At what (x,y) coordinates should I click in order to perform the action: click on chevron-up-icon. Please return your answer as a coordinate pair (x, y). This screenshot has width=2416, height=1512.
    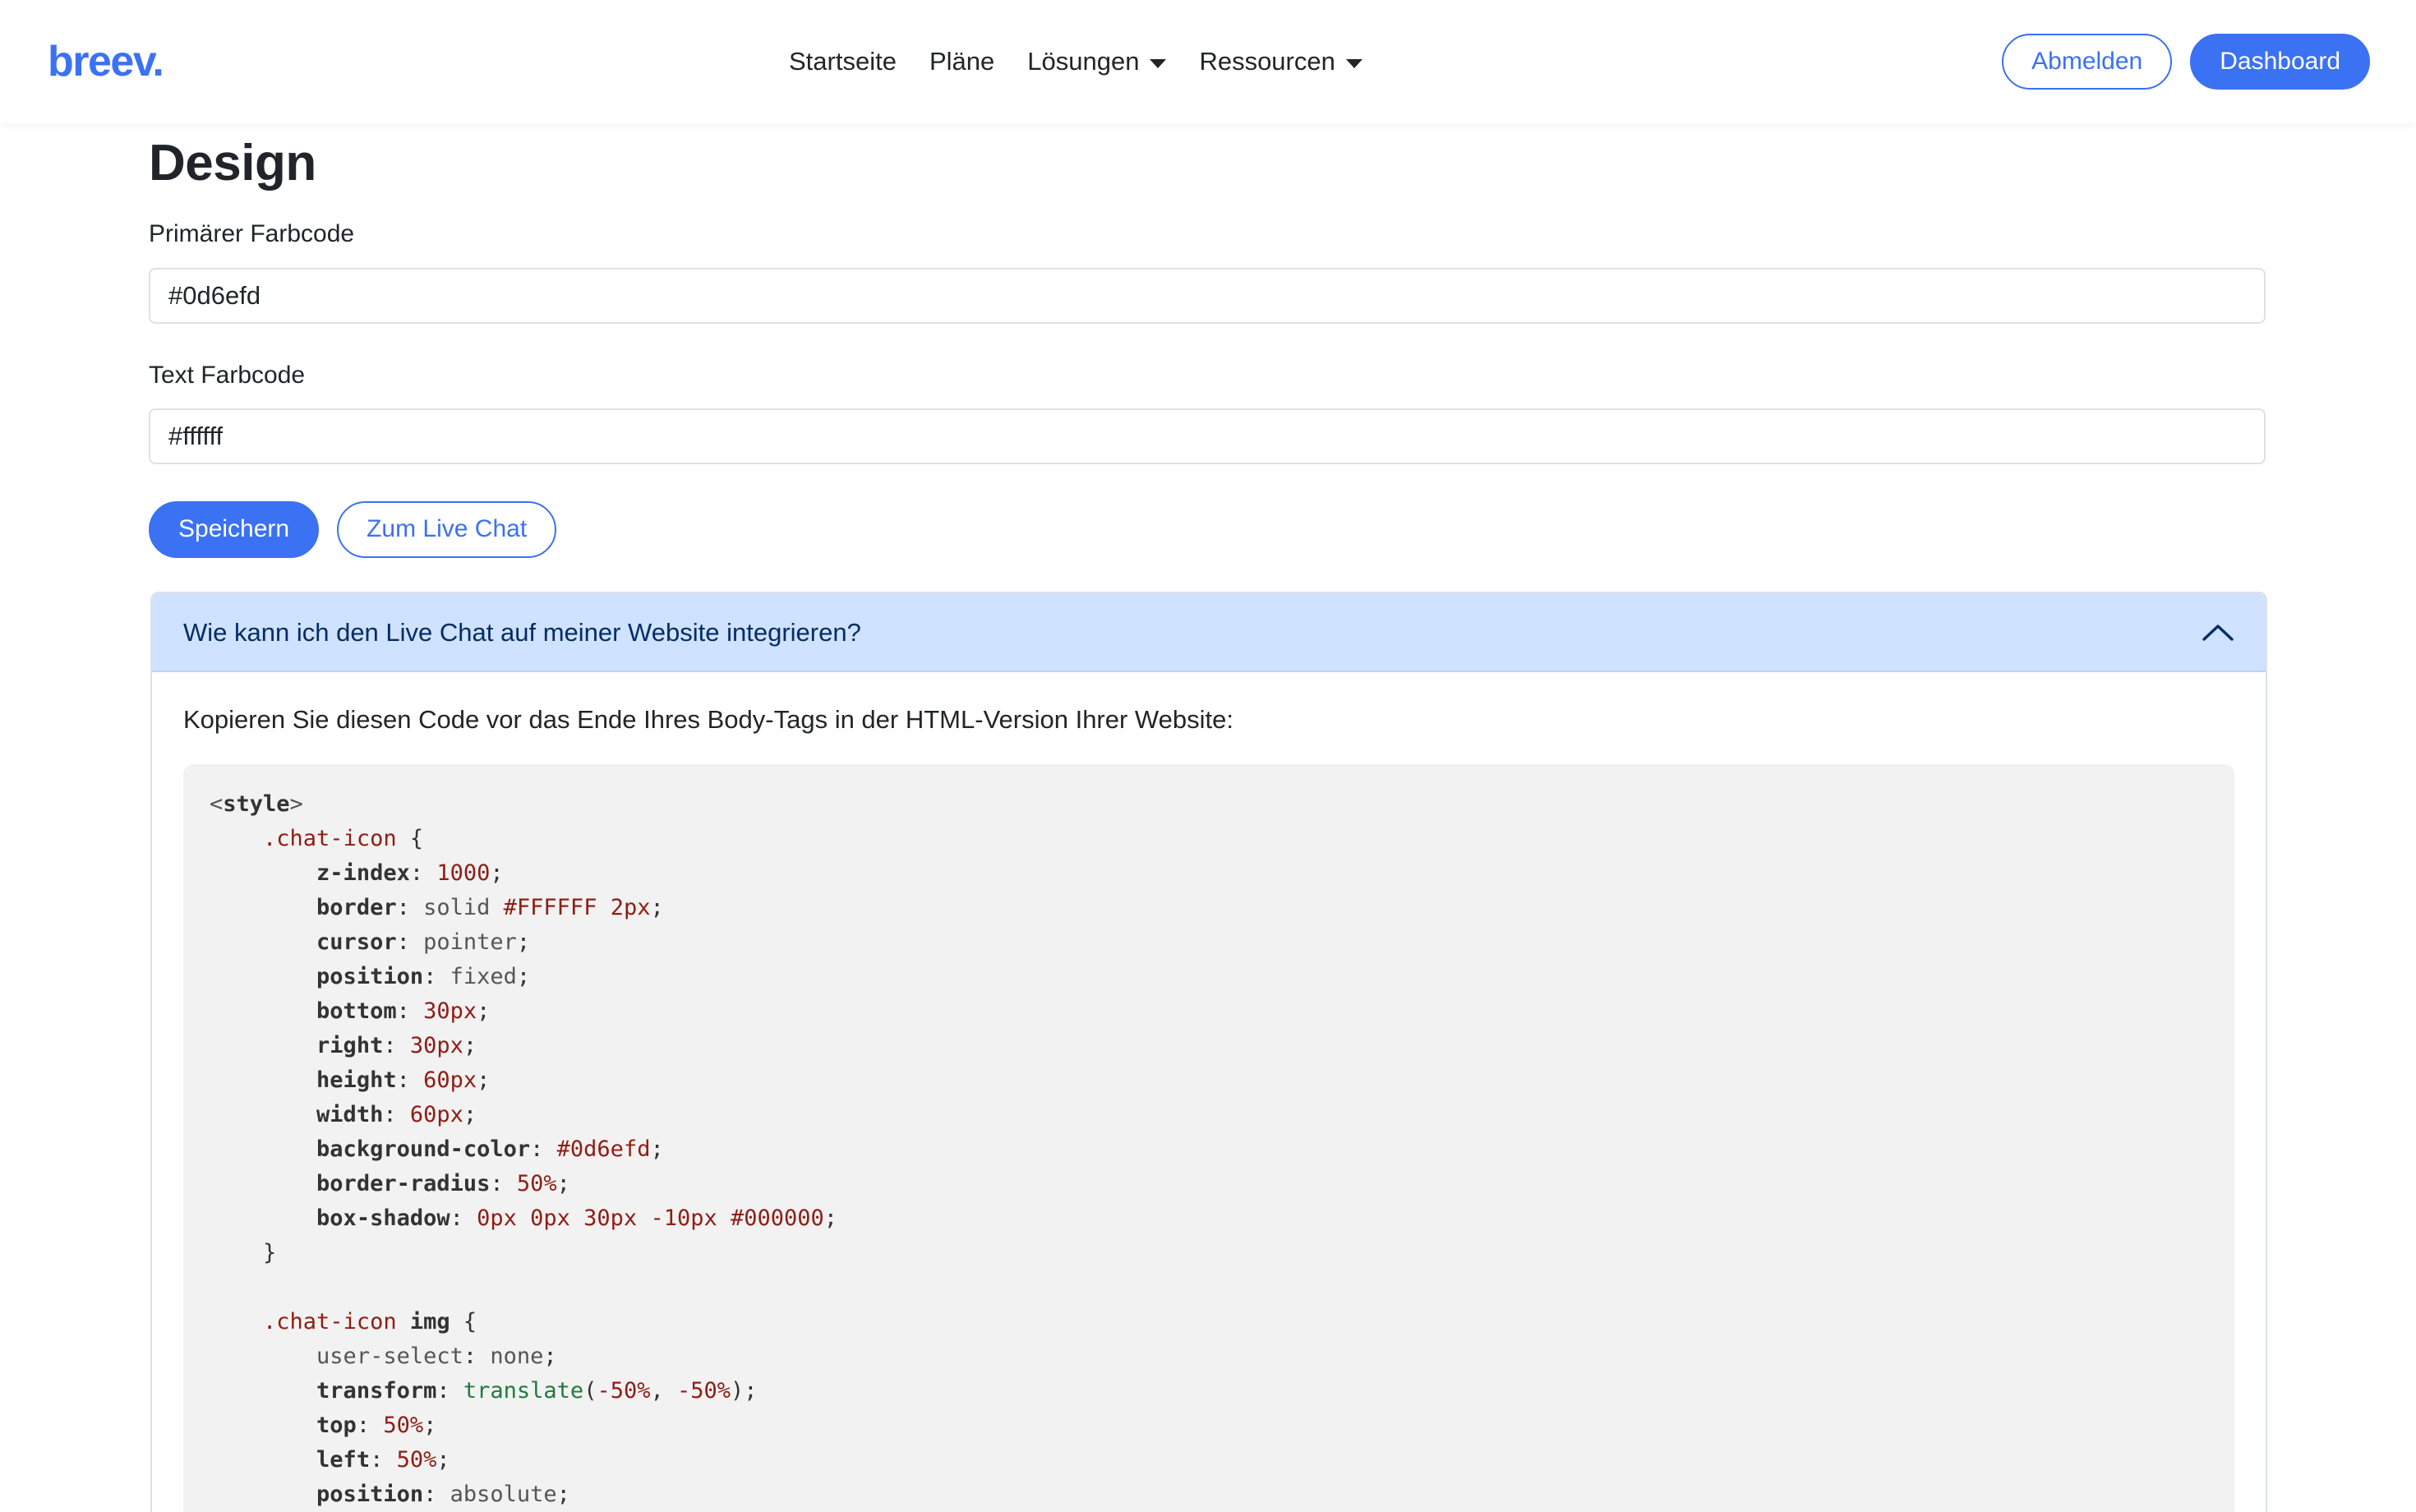
    Looking at the image, I should click on (2218, 632).